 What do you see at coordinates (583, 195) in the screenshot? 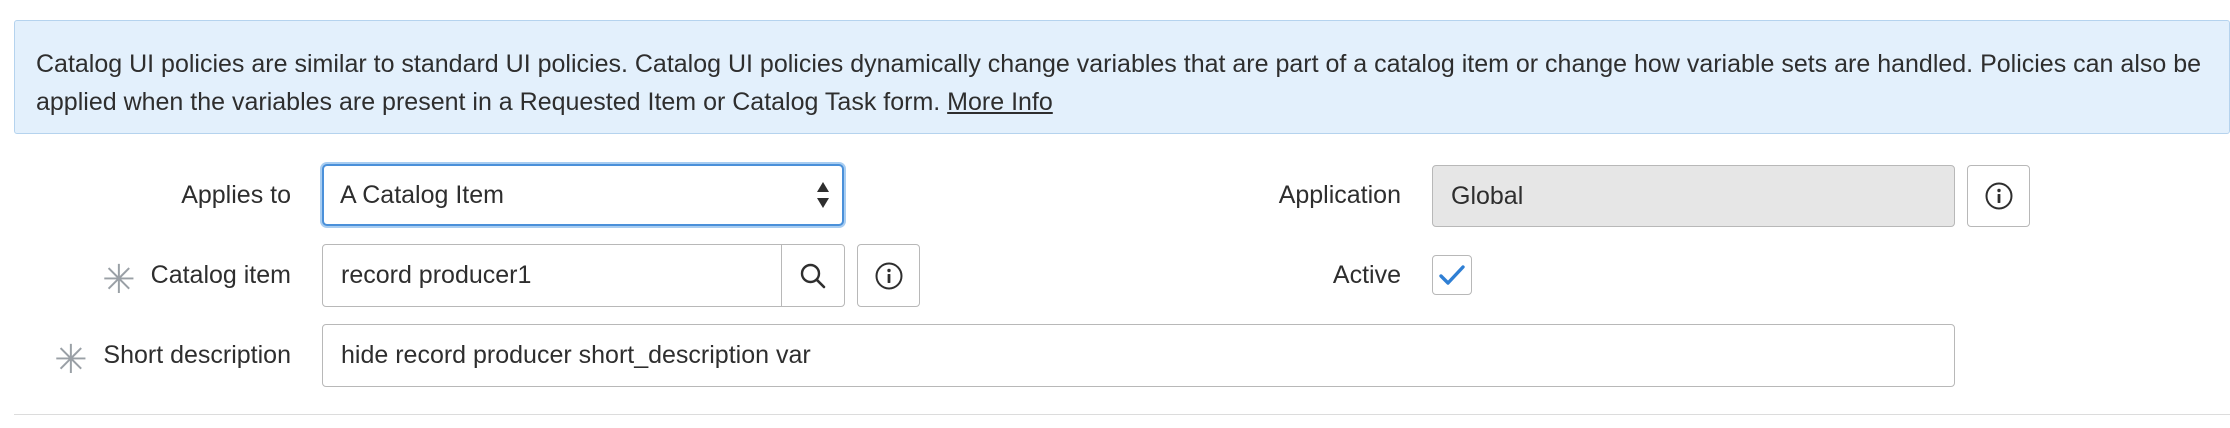
I see `applies-to-select: A Catalog Item` at bounding box center [583, 195].